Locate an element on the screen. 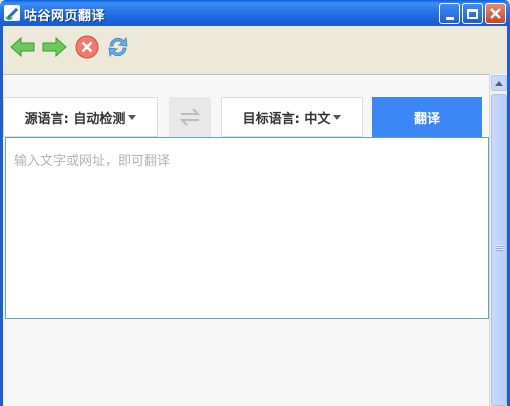  swap-icon is located at coordinates (190, 117).